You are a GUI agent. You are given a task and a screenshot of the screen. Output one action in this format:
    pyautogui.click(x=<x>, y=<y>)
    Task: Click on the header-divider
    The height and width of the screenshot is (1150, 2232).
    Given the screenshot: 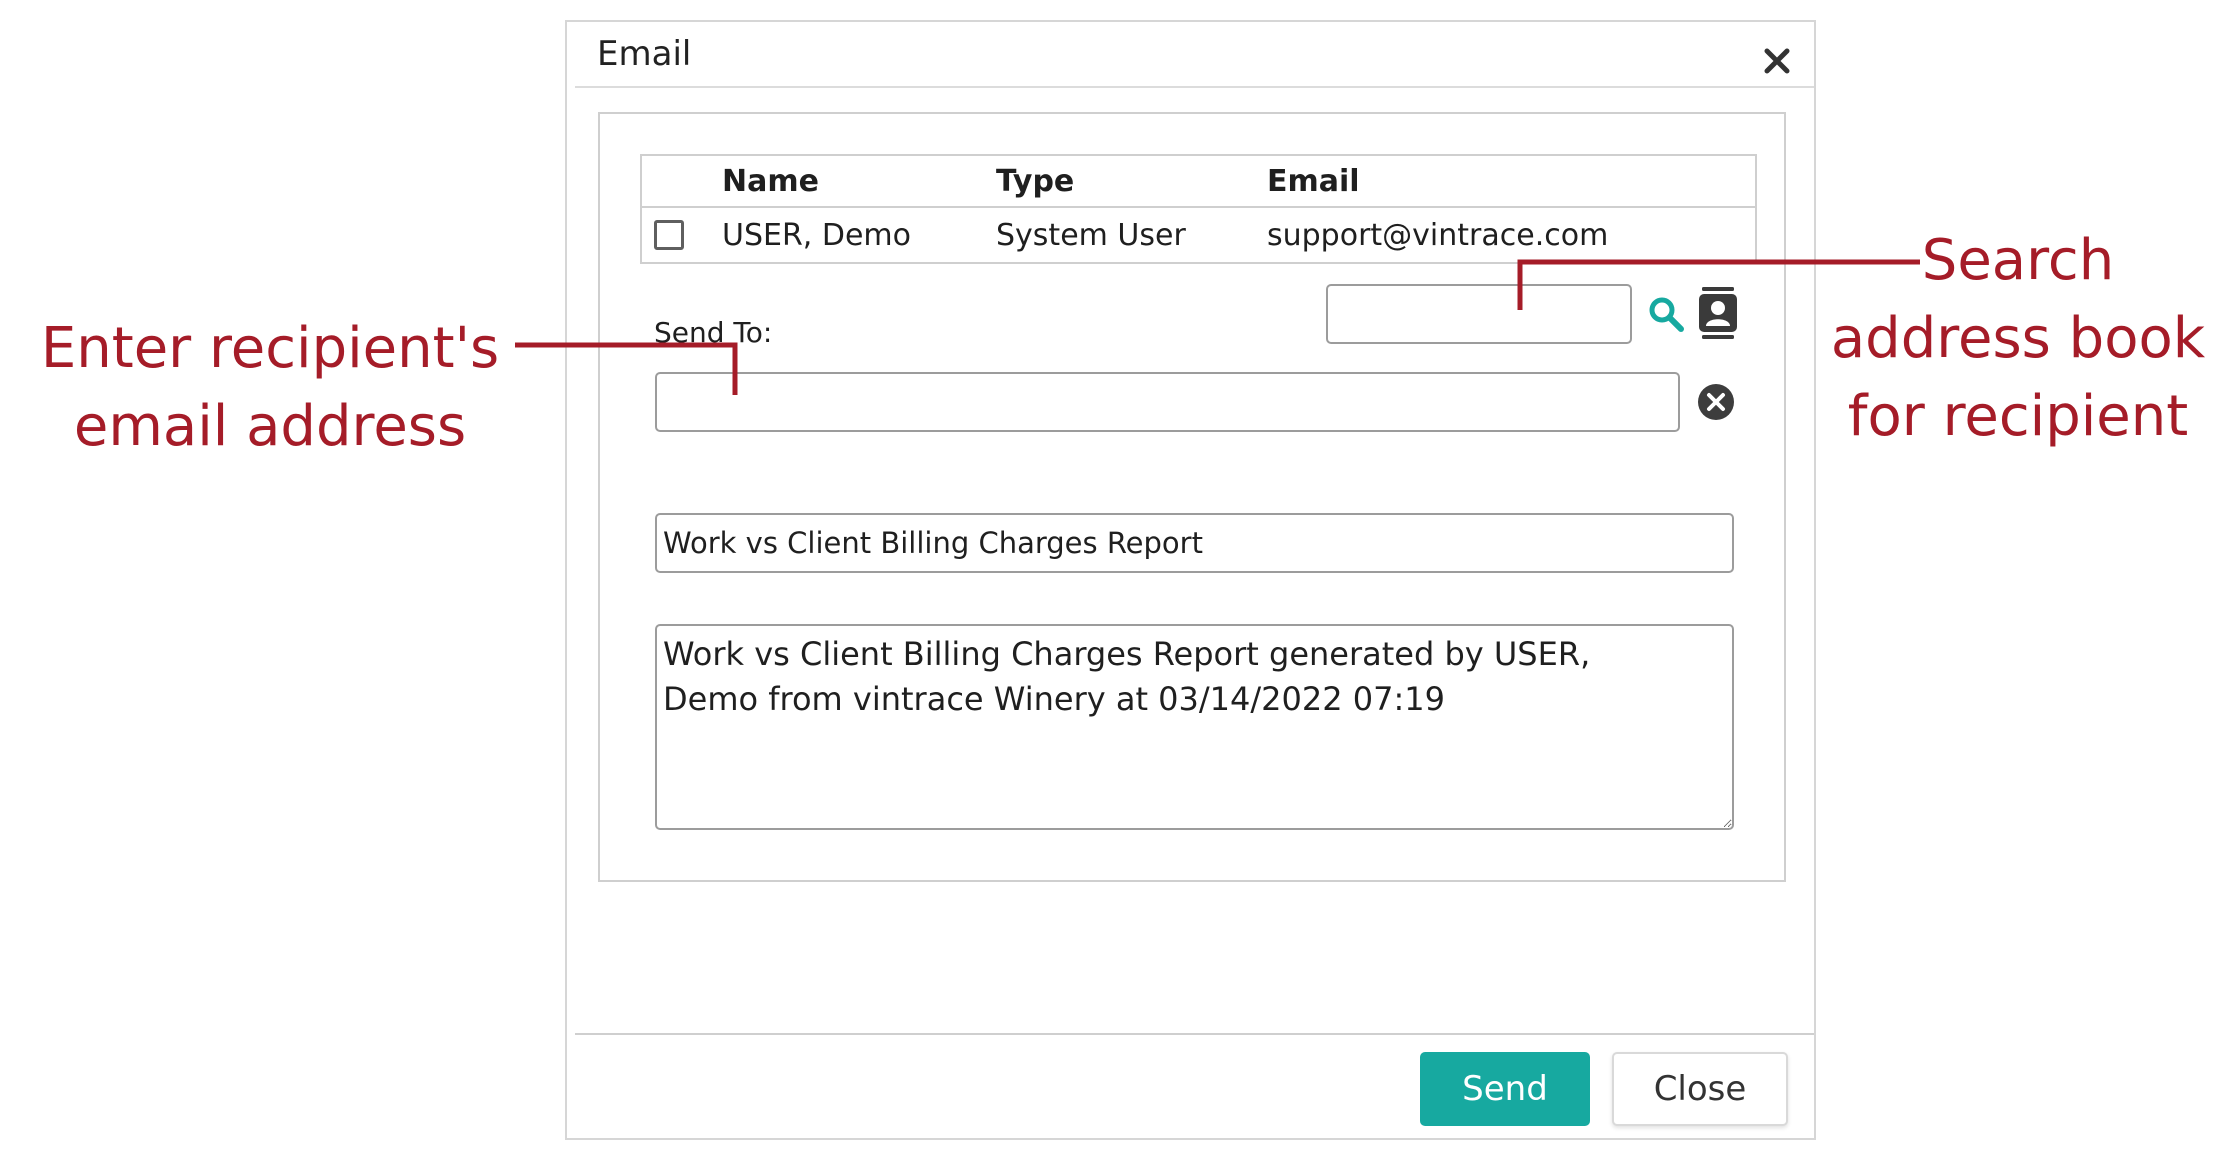 What is the action you would take?
    pyautogui.click(x=1194, y=87)
    